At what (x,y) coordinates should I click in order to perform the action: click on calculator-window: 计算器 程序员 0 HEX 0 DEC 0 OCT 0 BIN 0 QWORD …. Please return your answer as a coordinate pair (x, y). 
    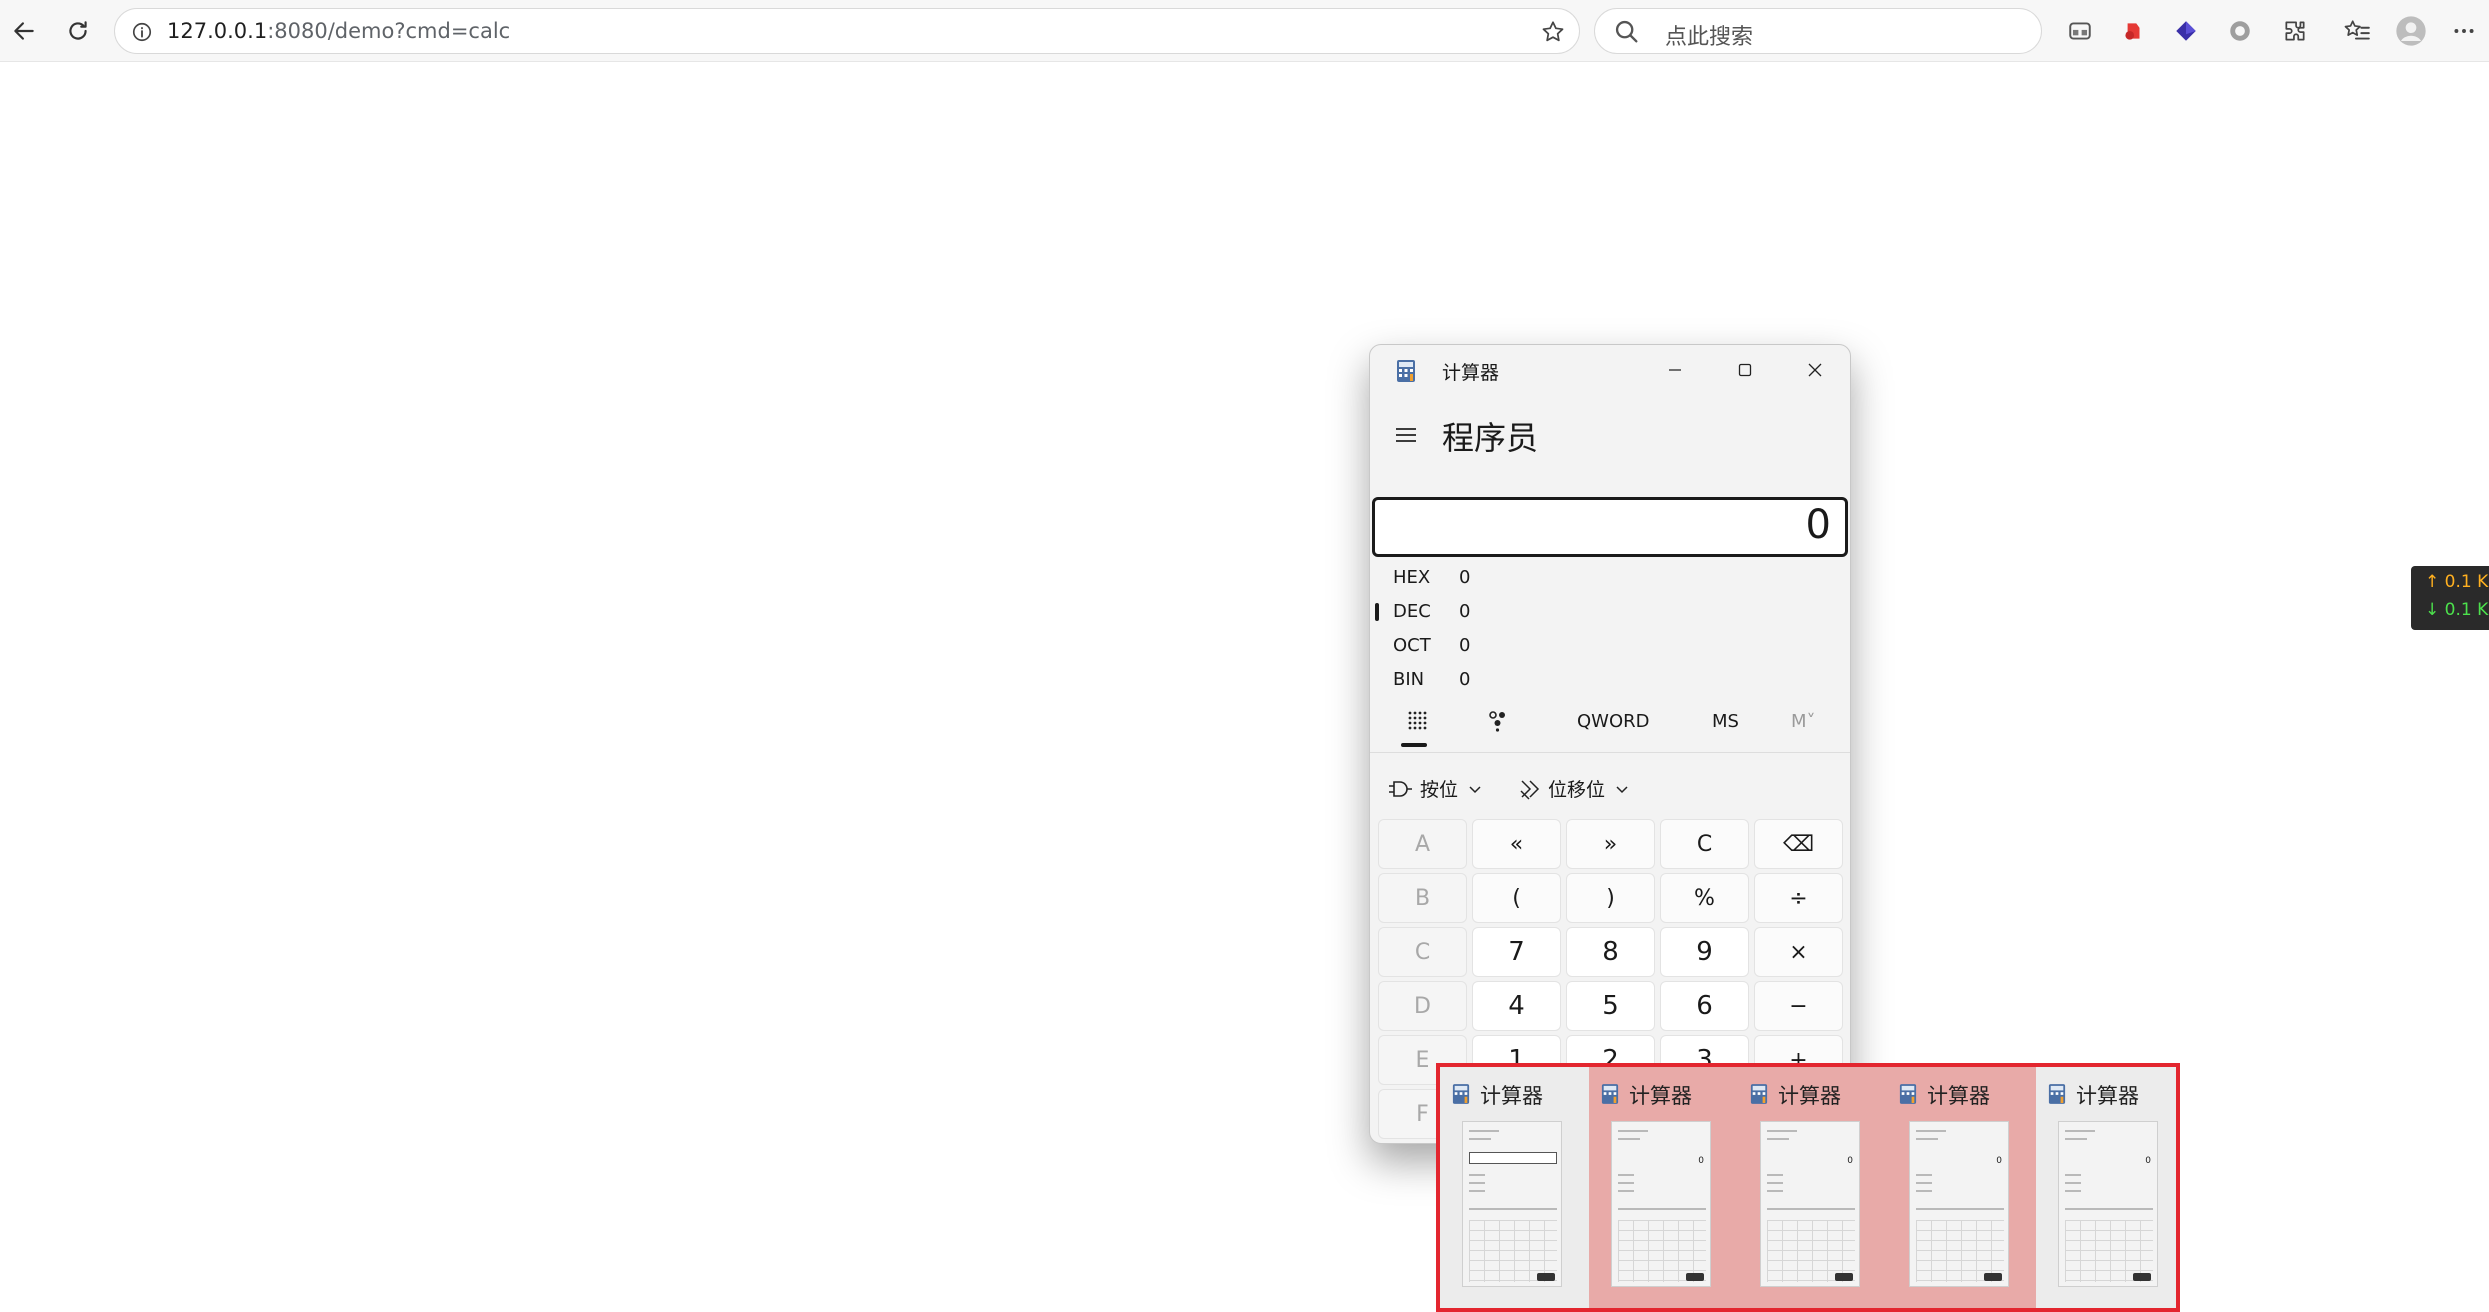
    Looking at the image, I should click on (1610, 744).